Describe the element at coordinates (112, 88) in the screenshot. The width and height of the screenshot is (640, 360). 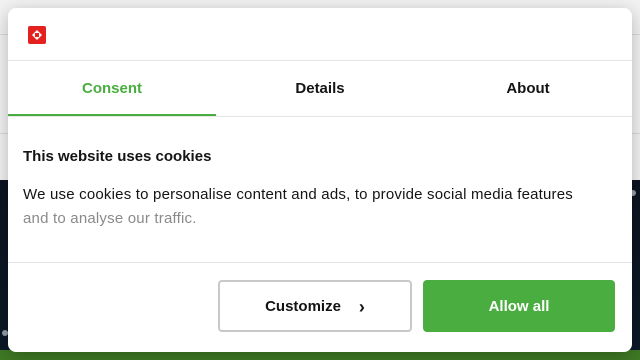
I see `tab-consent: Consent` at that location.